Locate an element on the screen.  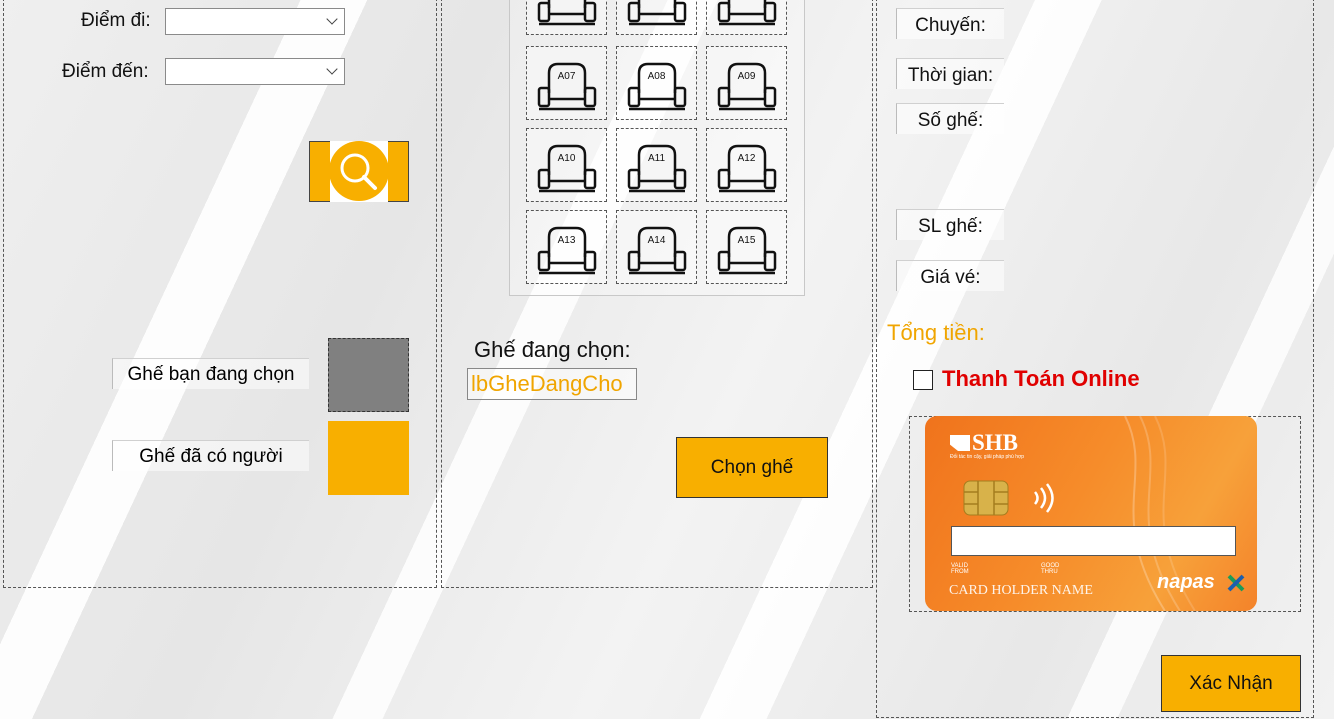
seat-code: A14 is located at coordinates (656, 240).